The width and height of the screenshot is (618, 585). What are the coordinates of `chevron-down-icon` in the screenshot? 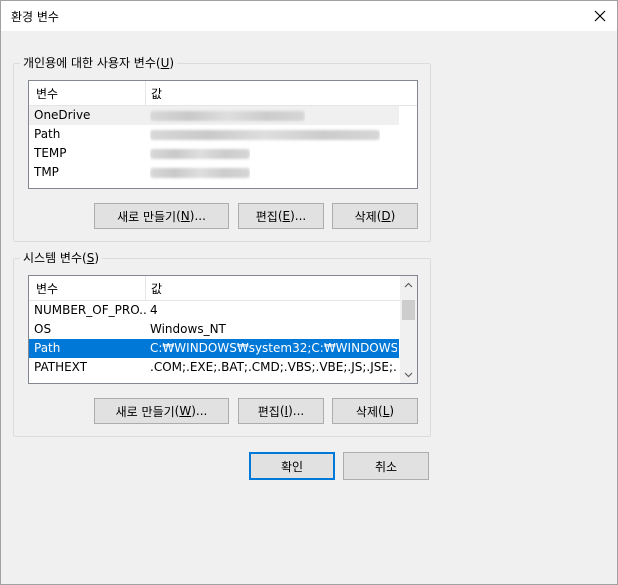 It's located at (408, 374).